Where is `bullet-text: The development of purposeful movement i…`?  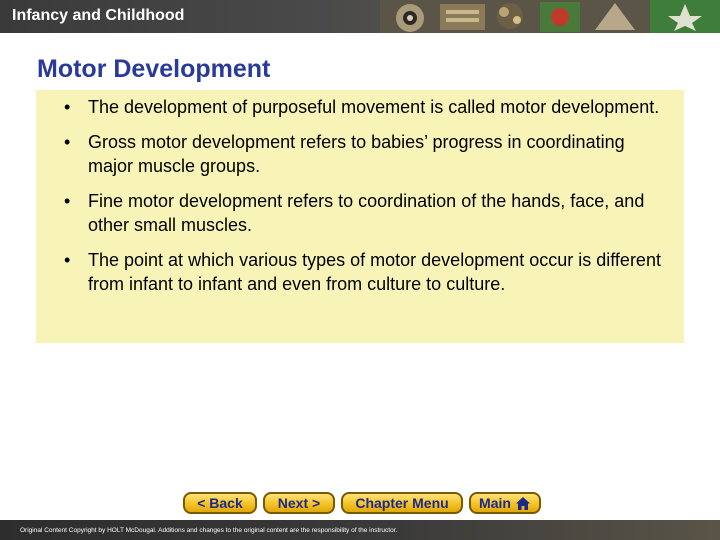 bullet-text: The development of purposeful movement i… is located at coordinates (374, 107).